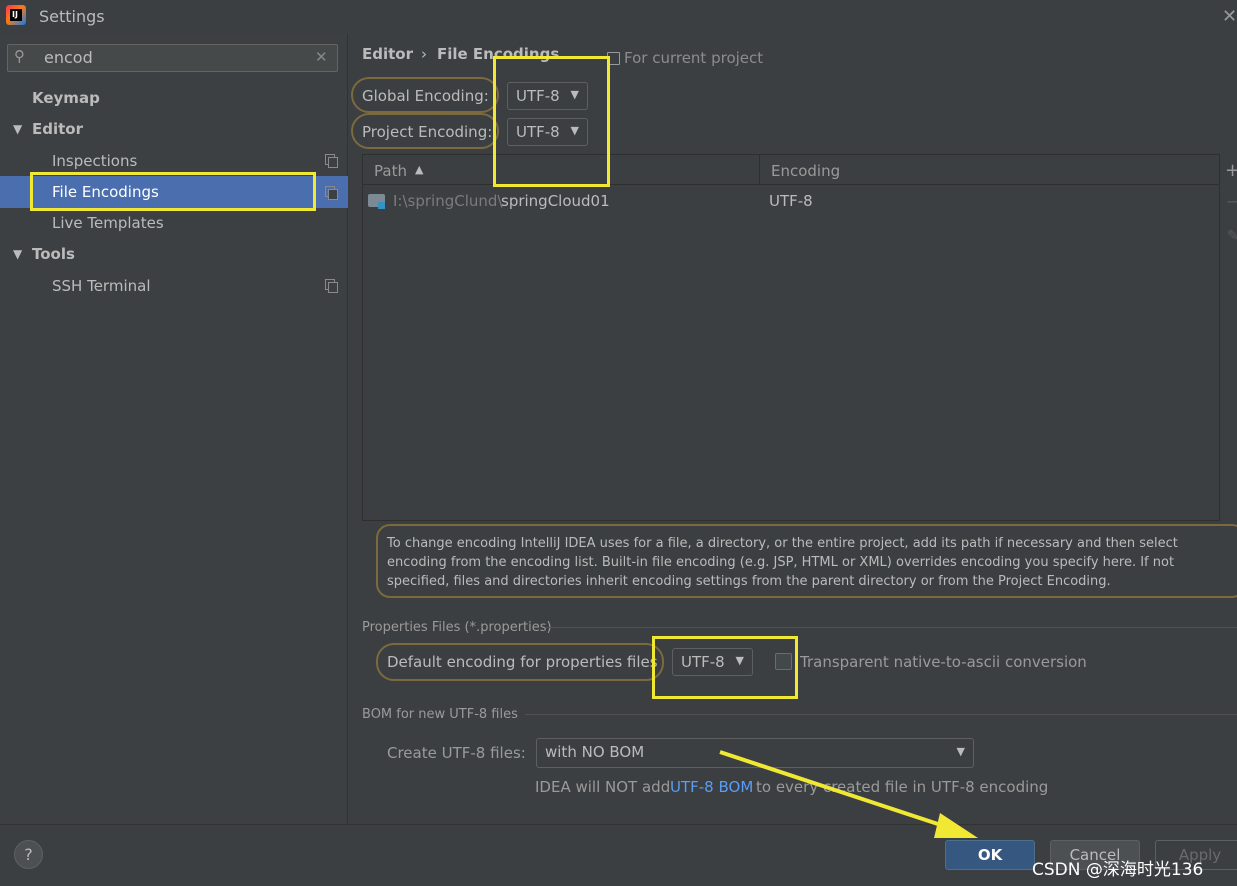 Image resolution: width=1237 pixels, height=886 pixels. What do you see at coordinates (960, 751) in the screenshot?
I see `dropdown-arrow-icon: ▼` at bounding box center [960, 751].